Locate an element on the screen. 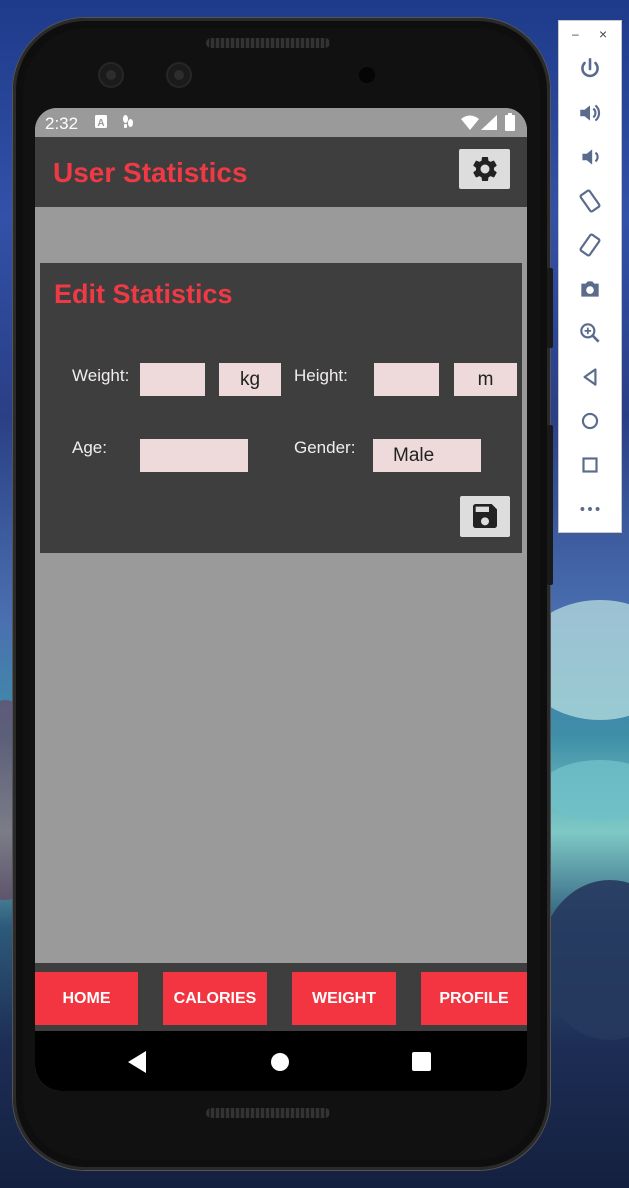 This screenshot has height=1188, width=629. close-button: × is located at coordinates (603, 34).